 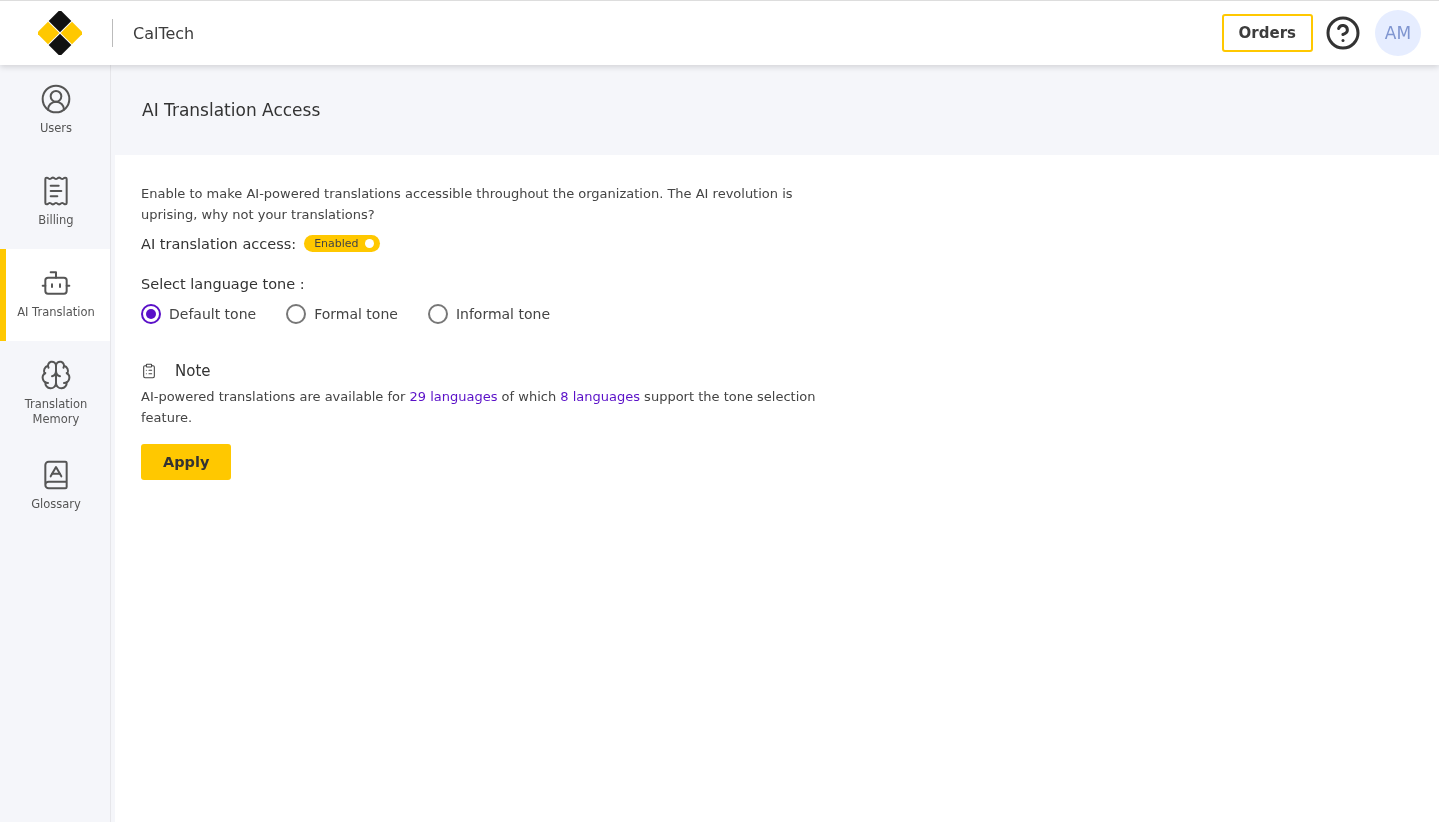 What do you see at coordinates (149, 371) in the screenshot?
I see `clipboard-icon` at bounding box center [149, 371].